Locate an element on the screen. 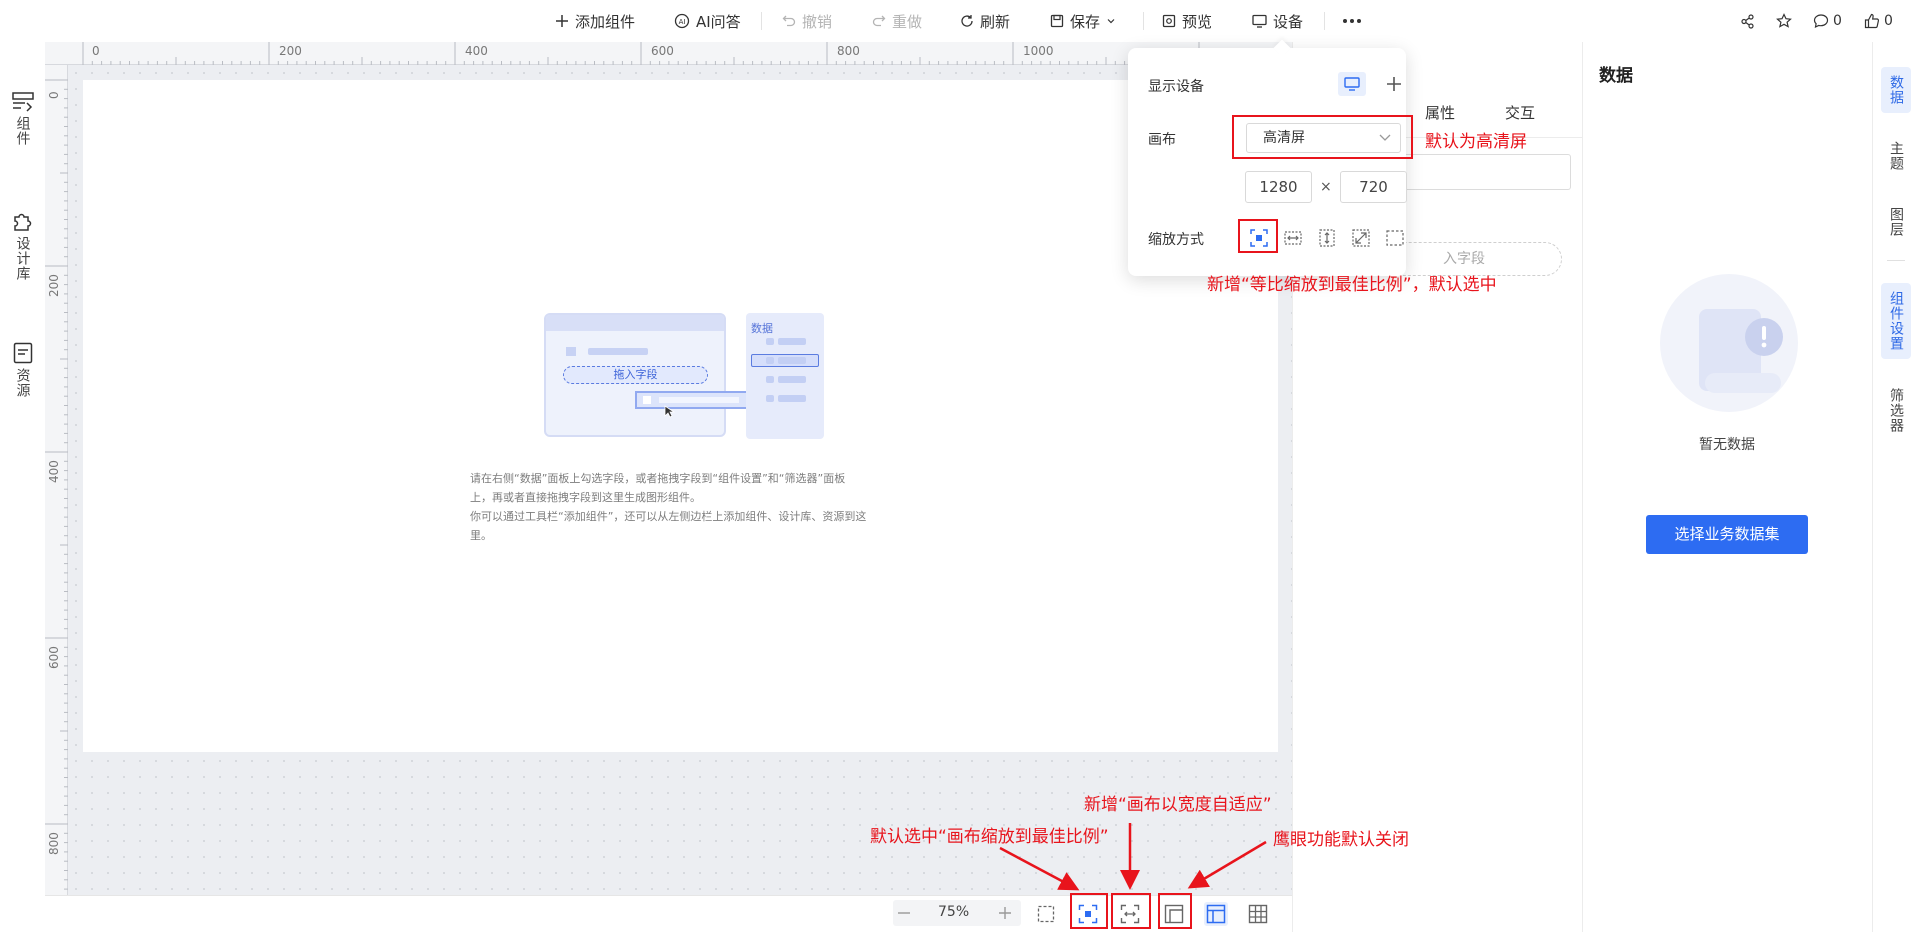 Image resolution: width=1918 pixels, height=932 pixels. hint-line: 你可以通过工具栏“添加组件”，还可以从左侧边栏上添加组件、设计库、资源到这 is located at coordinates (668, 516).